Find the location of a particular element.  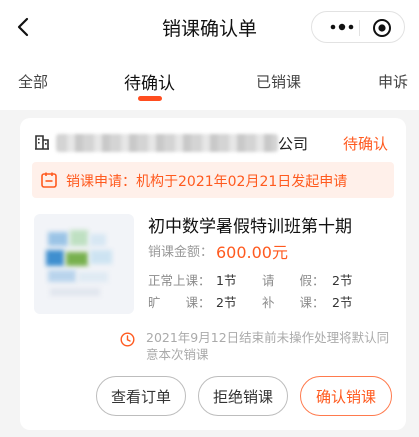

tab-pending: 待确认 is located at coordinates (149, 81).